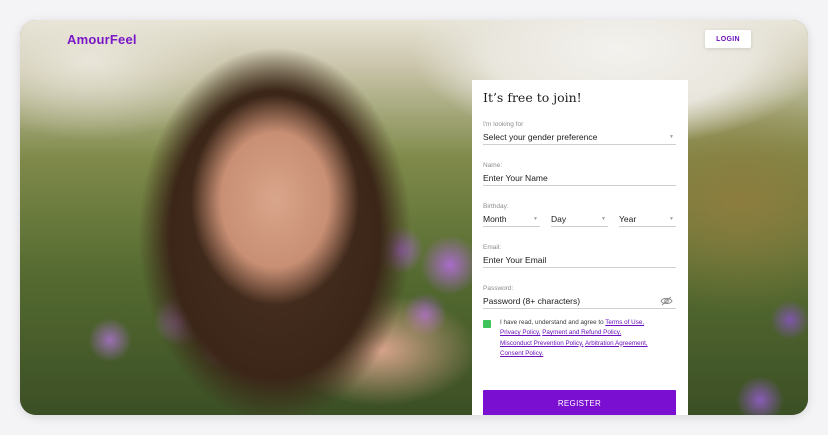  I want to click on privacy-policy-link: Privacy Policy,, so click(520, 332).